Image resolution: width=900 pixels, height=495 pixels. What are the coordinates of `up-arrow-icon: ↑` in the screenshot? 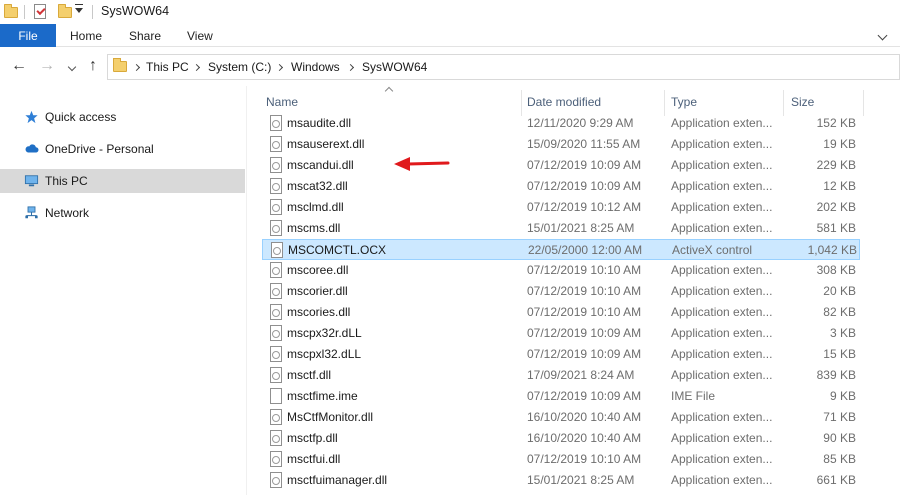 It's located at (93, 66).